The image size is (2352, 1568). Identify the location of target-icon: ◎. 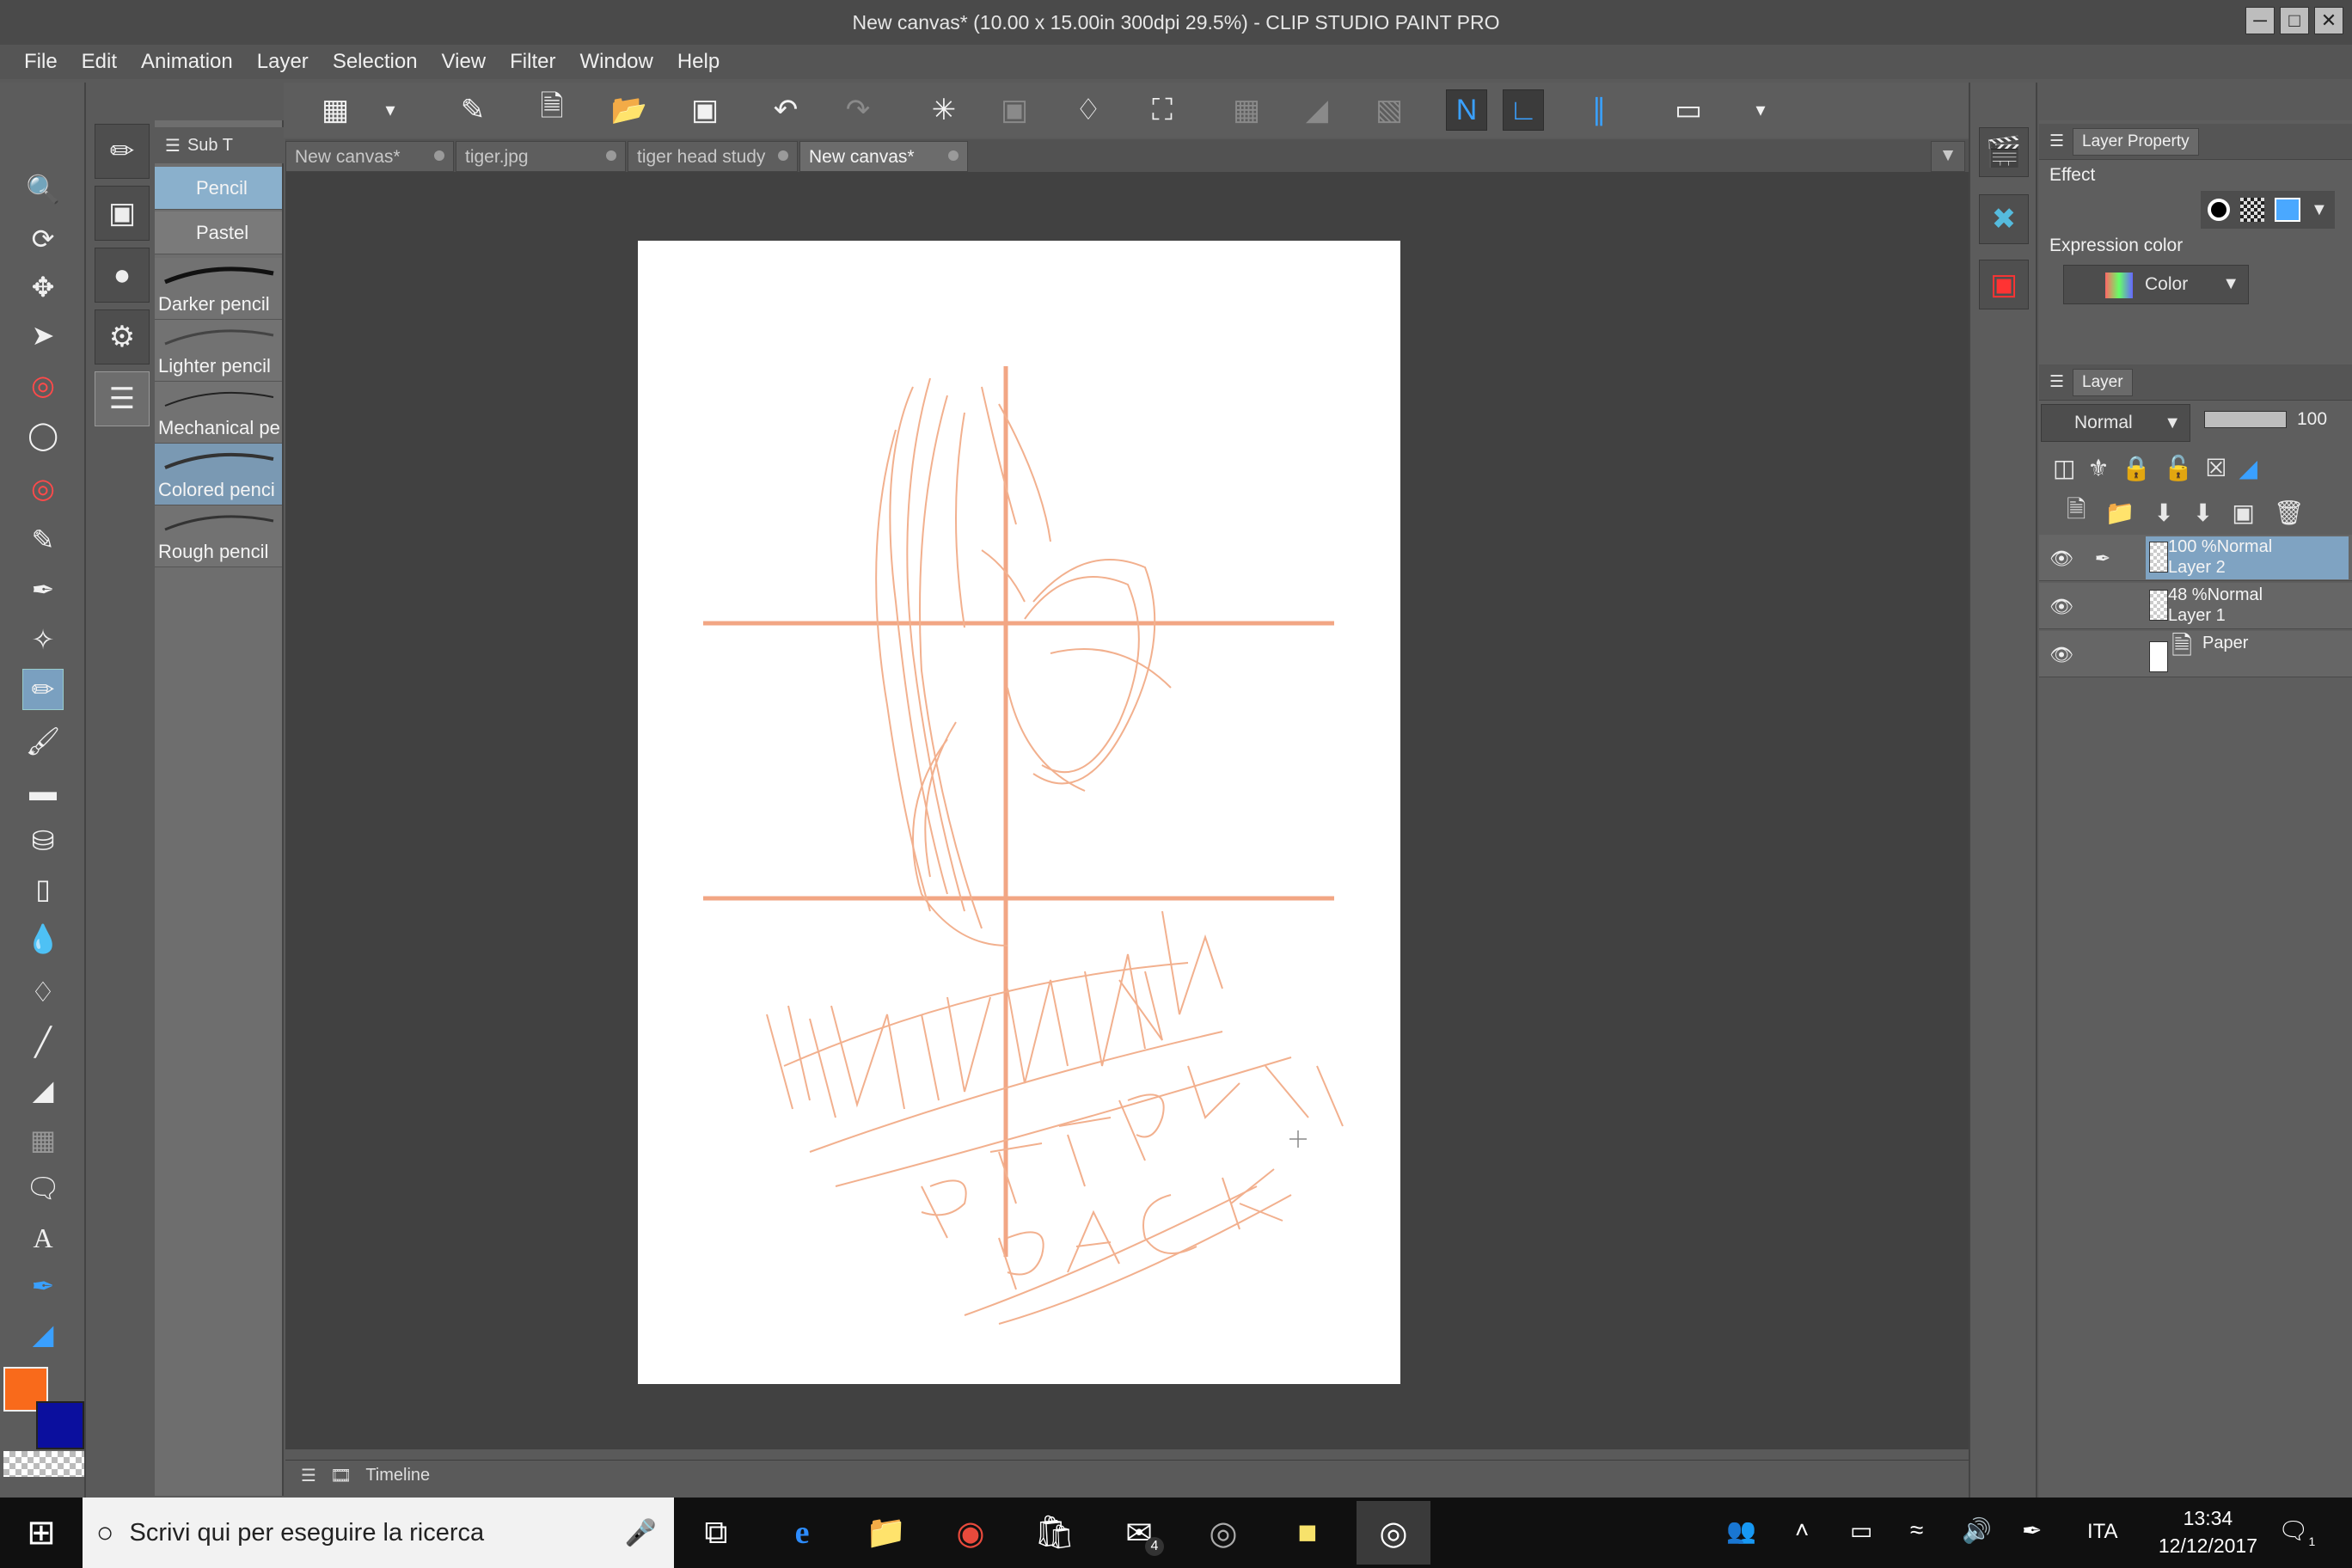
(43, 385).